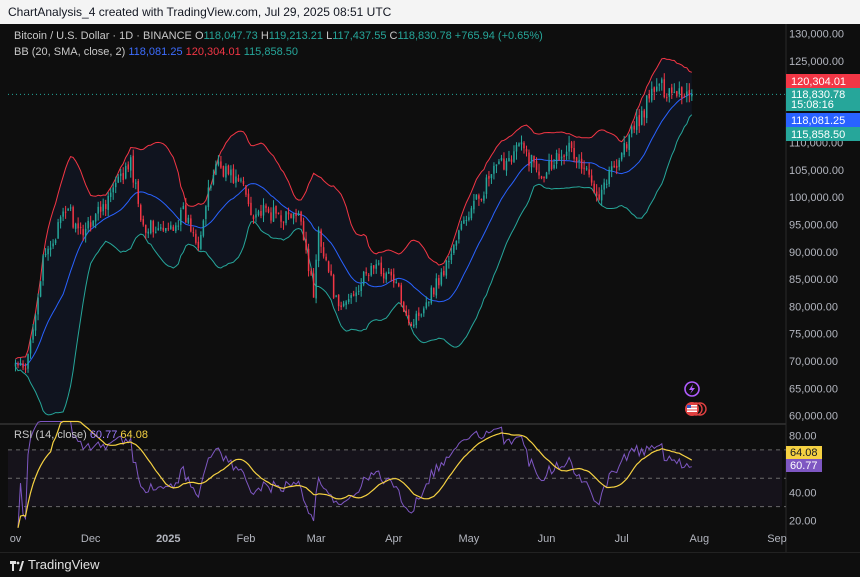 The width and height of the screenshot is (860, 577). I want to click on bb-lower-value: 115,858.50, so click(271, 52).